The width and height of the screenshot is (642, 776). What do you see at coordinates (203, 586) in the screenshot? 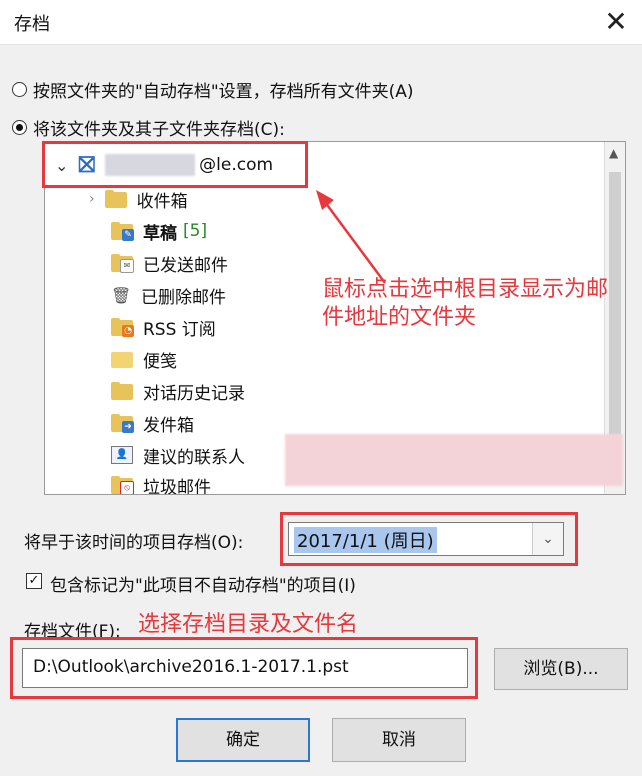
I see `include-label: 包含标记为"此项目不自动存档"的项目(I)` at bounding box center [203, 586].